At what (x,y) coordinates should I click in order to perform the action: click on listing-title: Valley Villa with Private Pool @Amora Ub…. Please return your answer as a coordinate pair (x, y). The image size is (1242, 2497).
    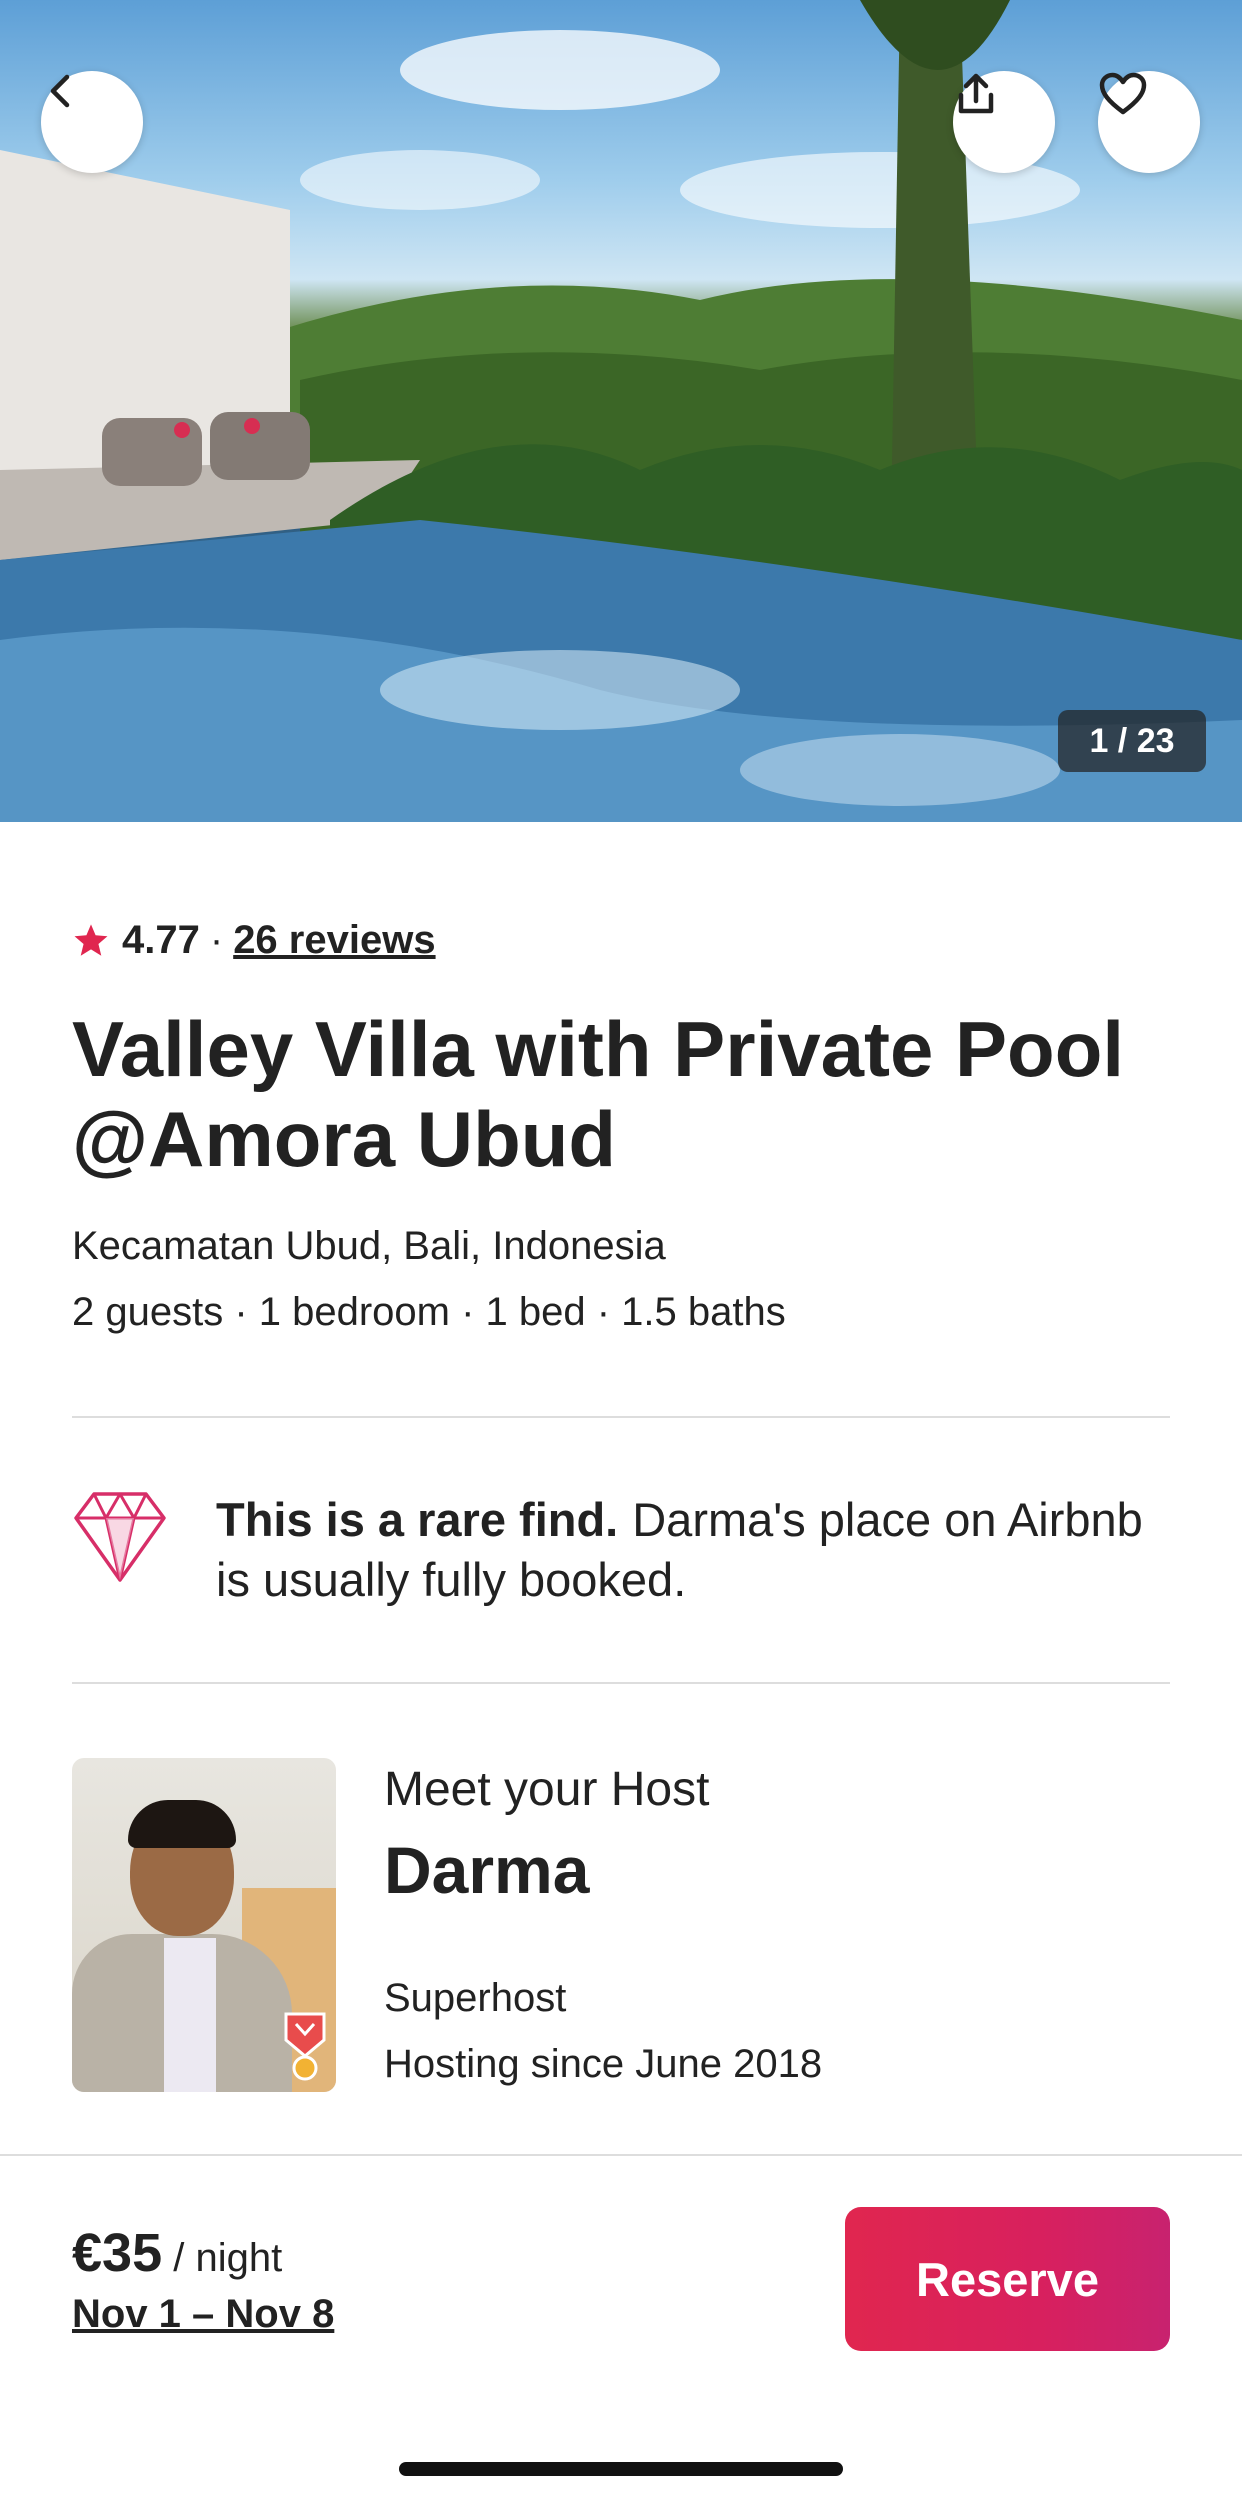
    Looking at the image, I should click on (598, 1094).